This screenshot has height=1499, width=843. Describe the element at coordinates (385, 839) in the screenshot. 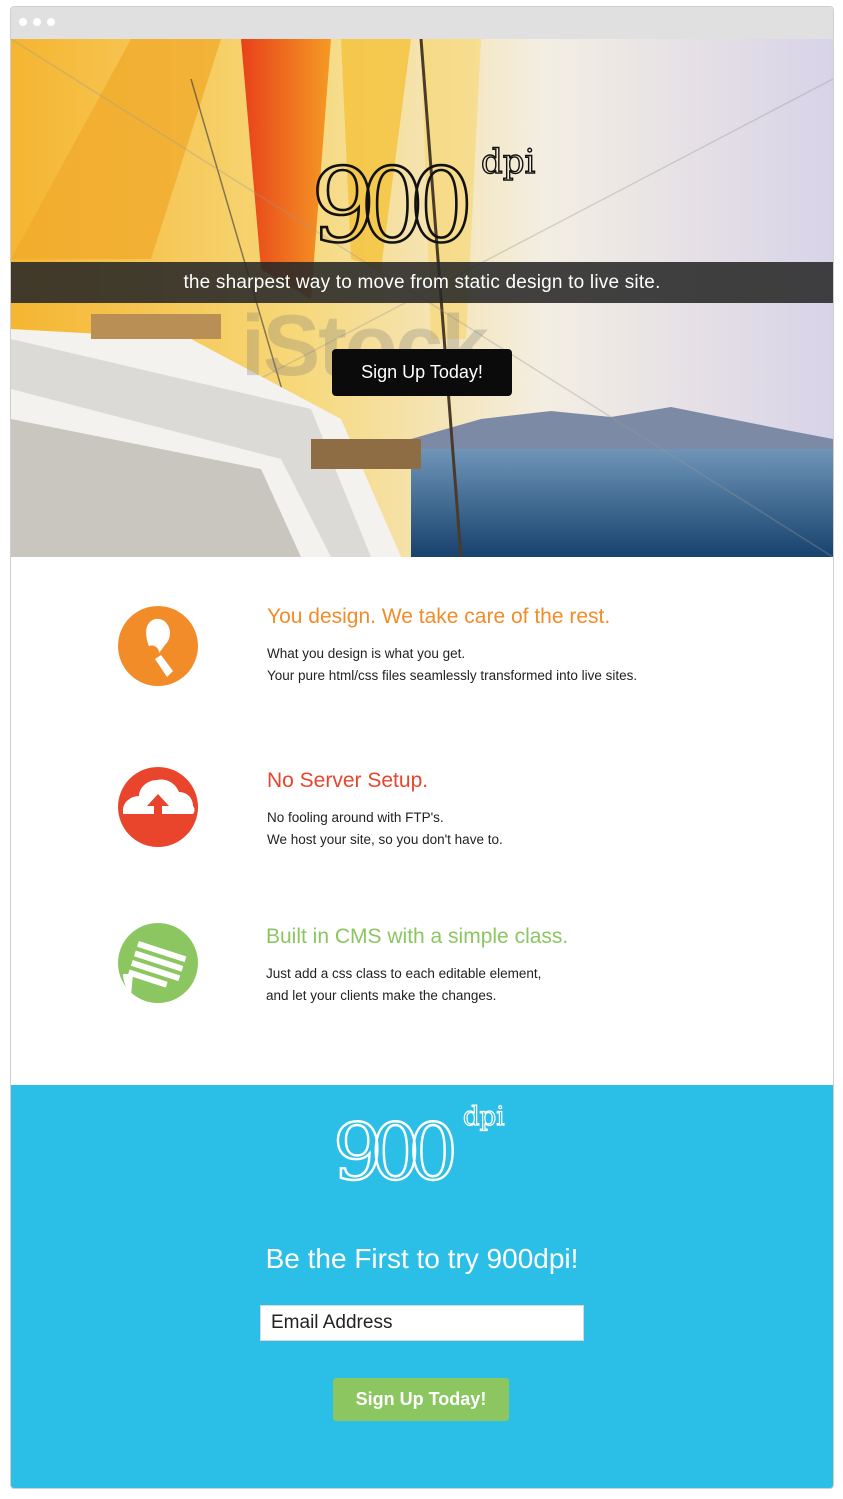

I see `feature-line: We host your site, so you don't have to.` at that location.